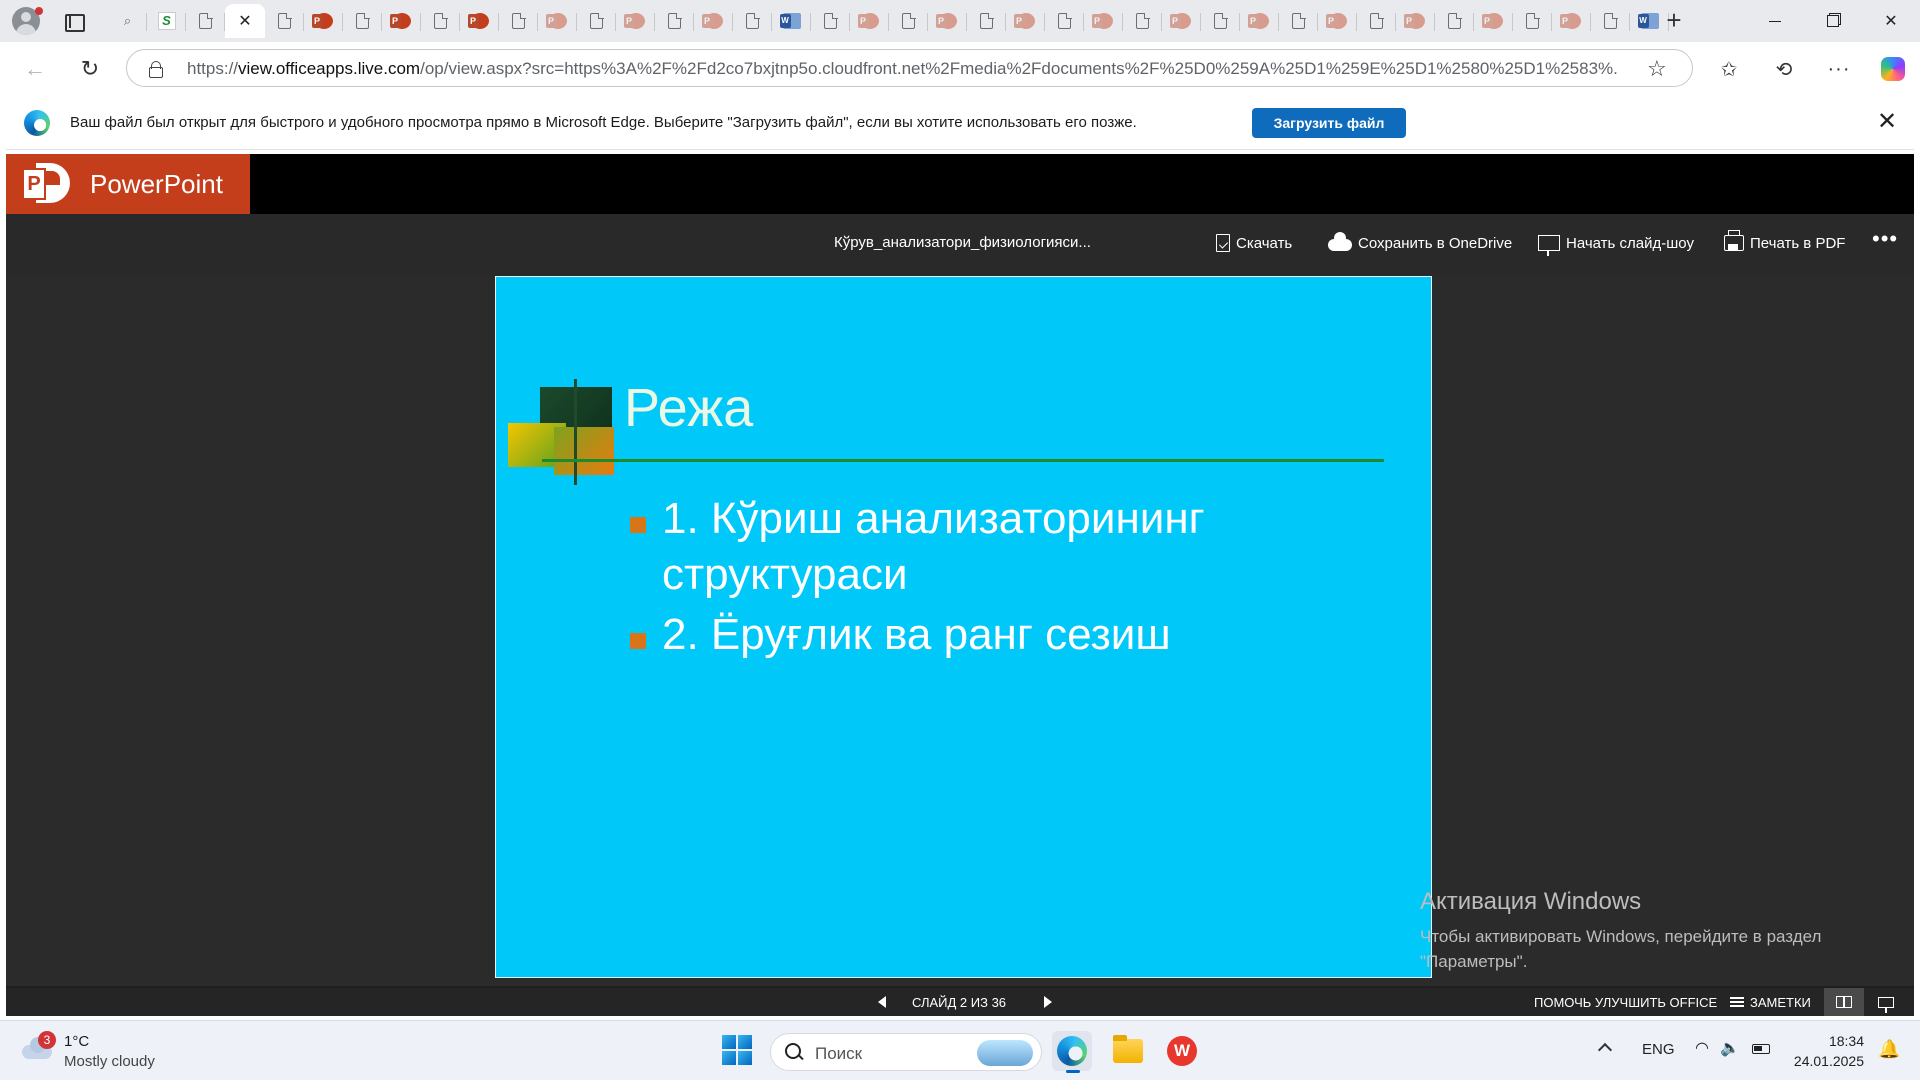 The width and height of the screenshot is (1920, 1080). I want to click on back-button: ←, so click(35, 69).